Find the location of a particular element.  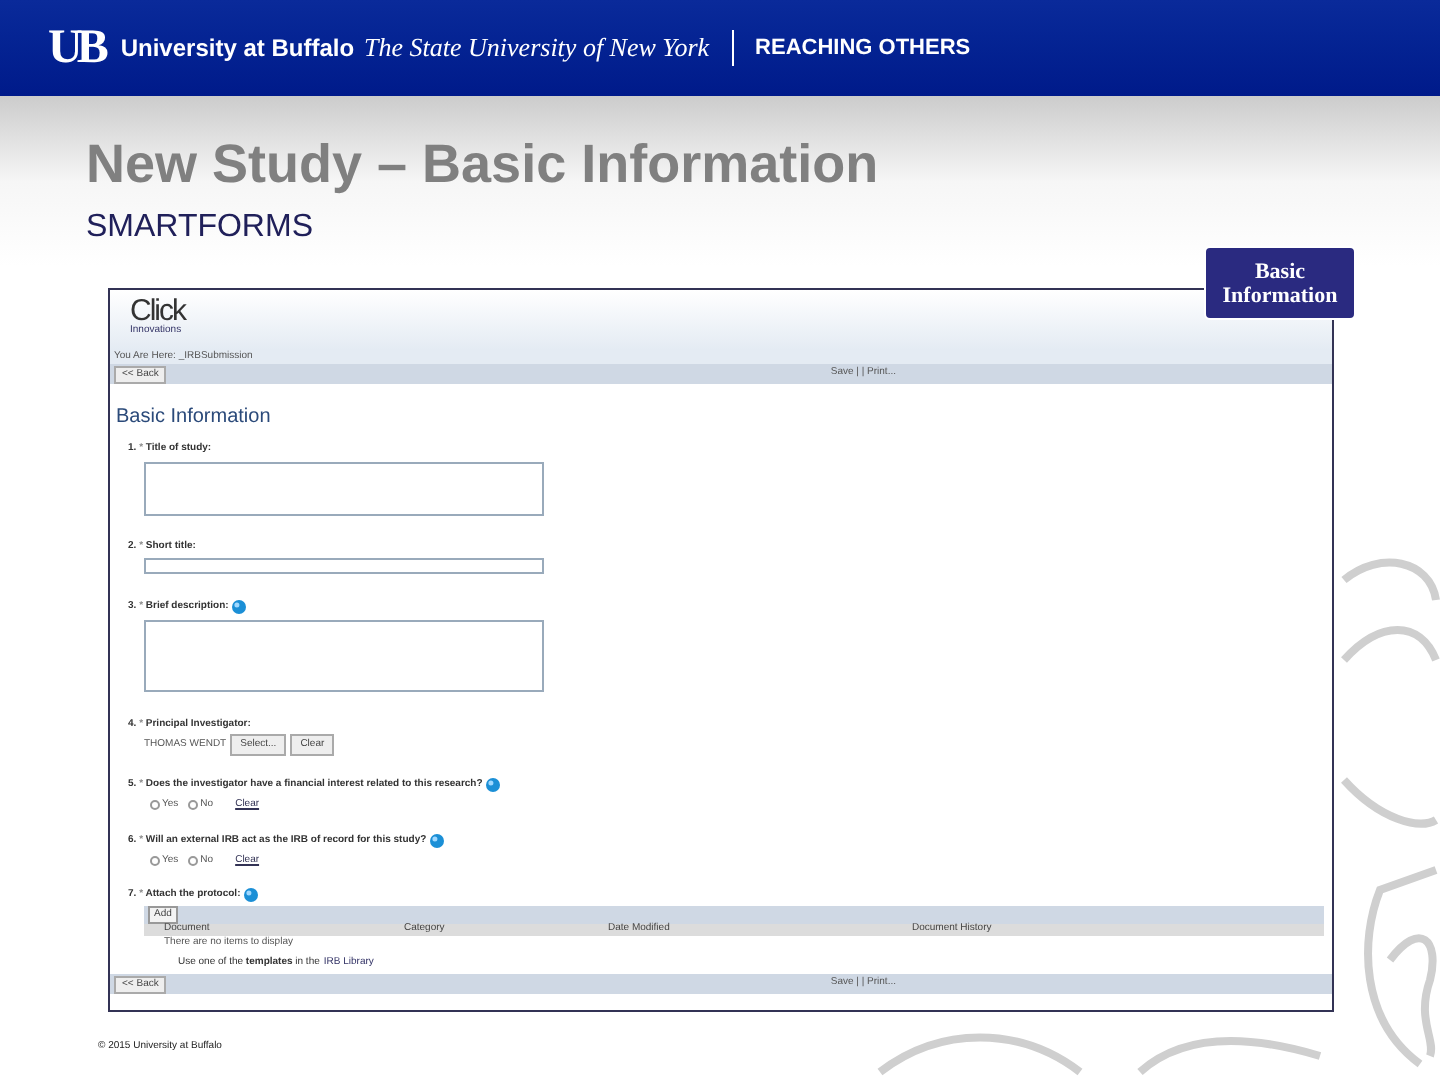

slide-subtitle: SMARTFORMS is located at coordinates (200, 228).